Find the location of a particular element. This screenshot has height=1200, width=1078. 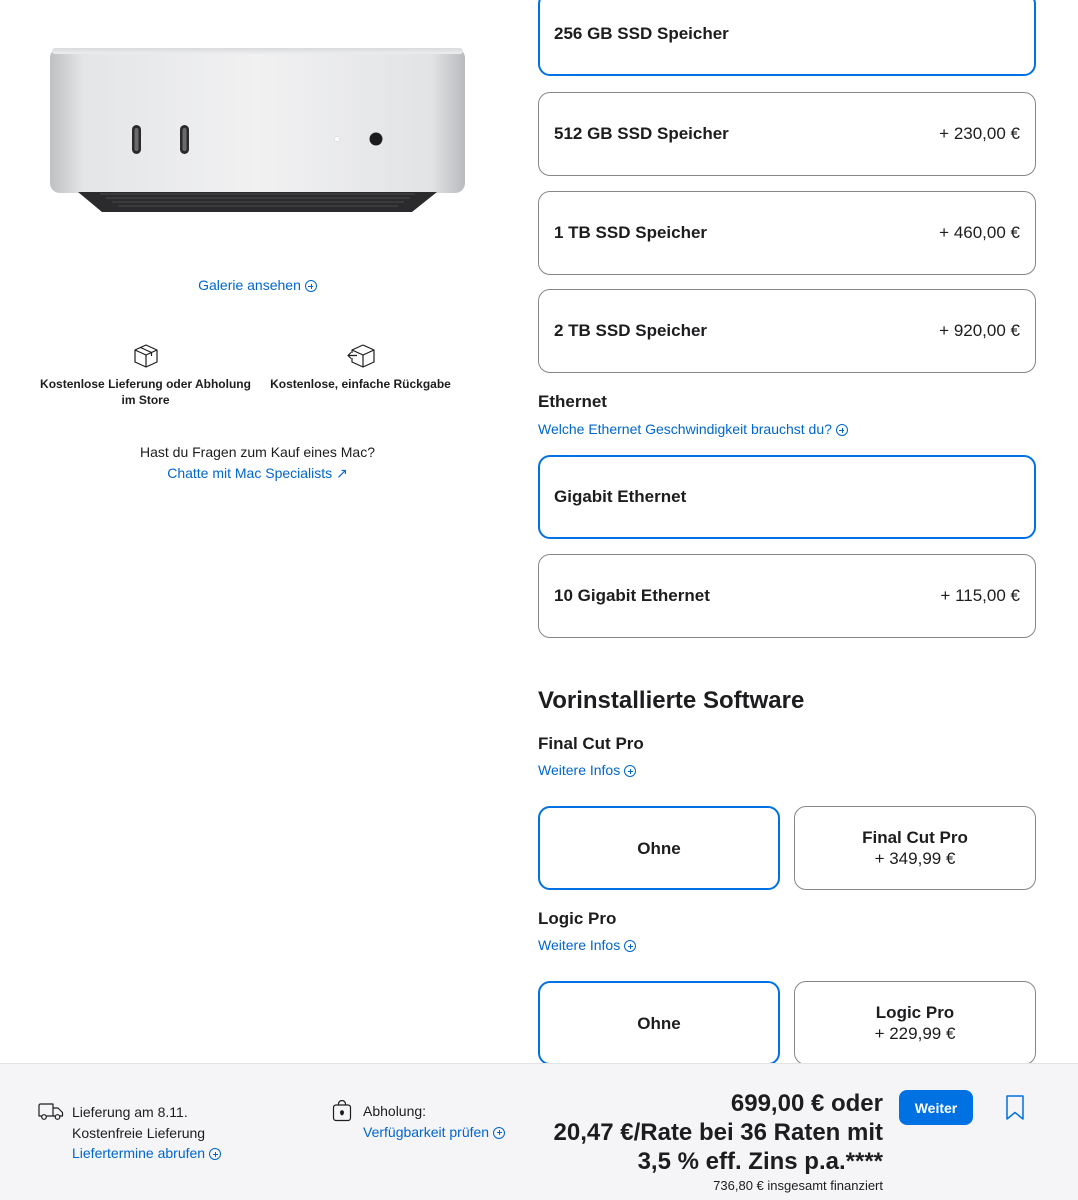

storage-option-512gb: 512 GB SSD Speicher + 230,00 € is located at coordinates (787, 134).